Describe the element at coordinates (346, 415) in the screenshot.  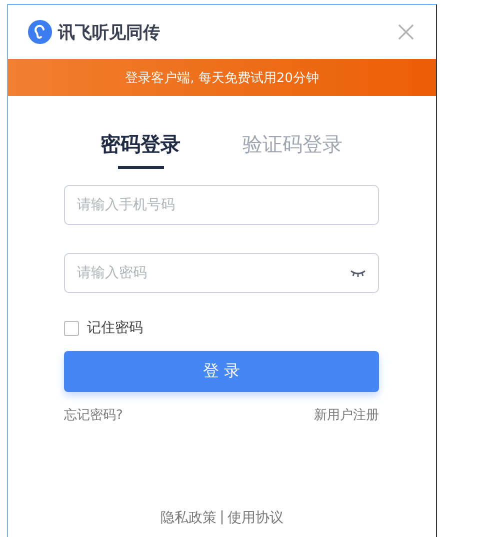
I see `register-link: 新用户注册` at that location.